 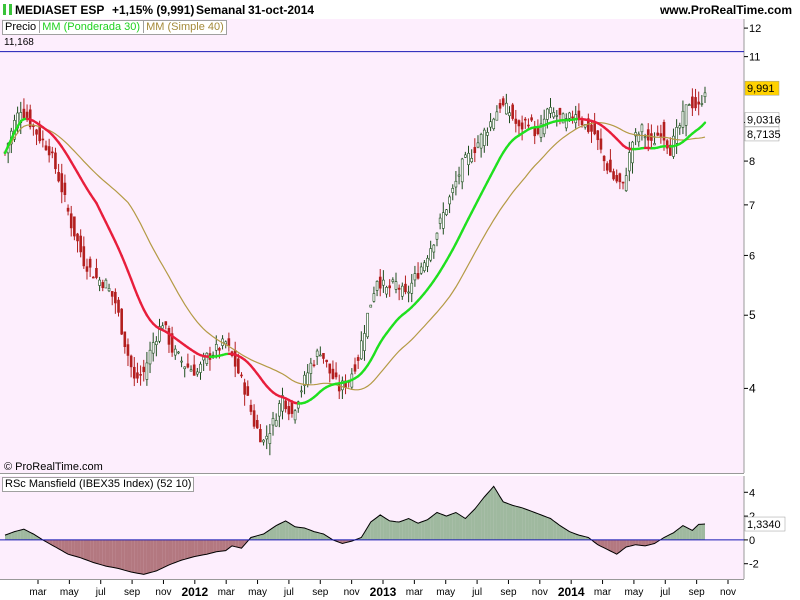 What do you see at coordinates (752, 388) in the screenshot?
I see `price-axis-label: 4` at bounding box center [752, 388].